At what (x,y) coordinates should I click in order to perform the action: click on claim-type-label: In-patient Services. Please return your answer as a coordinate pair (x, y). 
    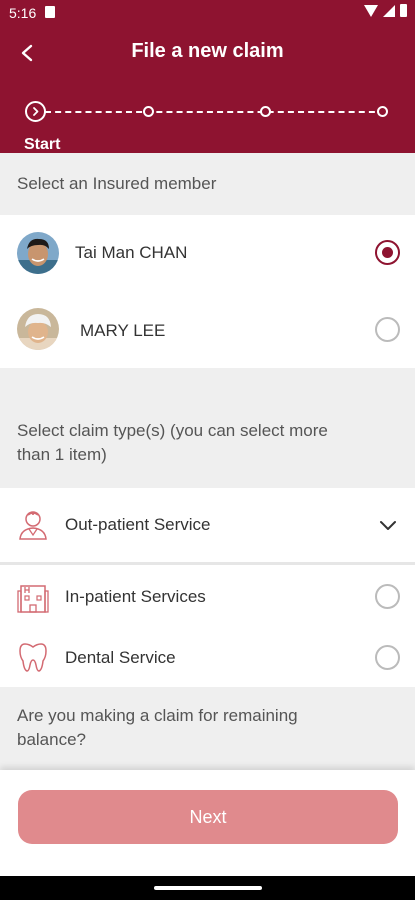
    Looking at the image, I should click on (135, 596).